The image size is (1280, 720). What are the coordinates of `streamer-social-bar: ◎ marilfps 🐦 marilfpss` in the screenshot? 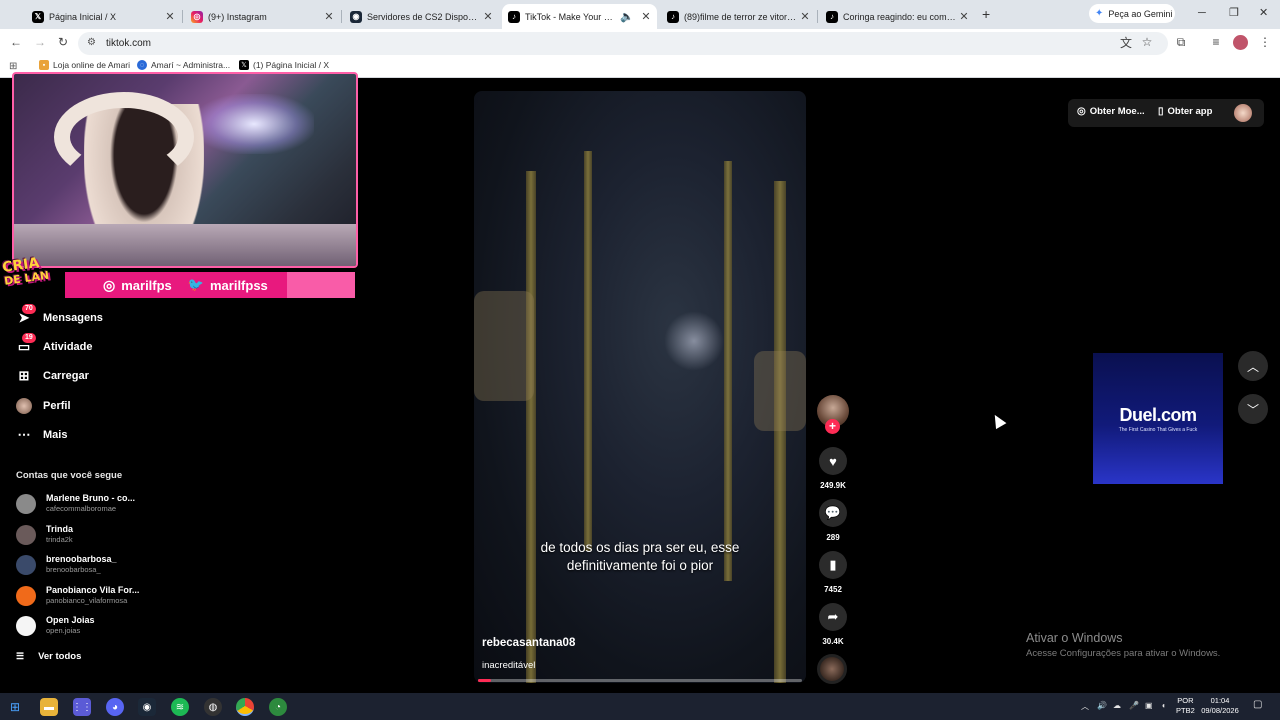 It's located at (210, 285).